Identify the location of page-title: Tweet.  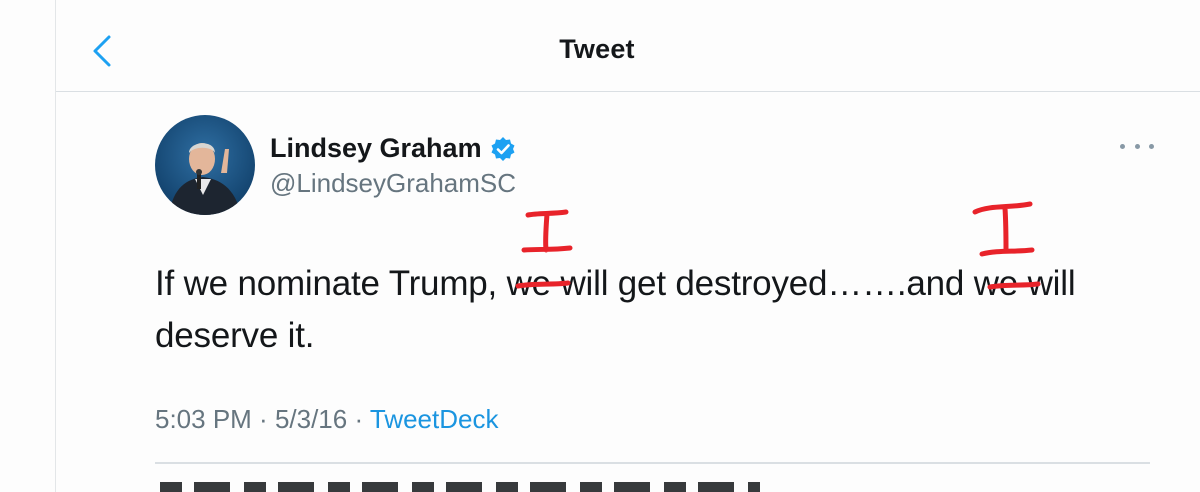
(597, 49).